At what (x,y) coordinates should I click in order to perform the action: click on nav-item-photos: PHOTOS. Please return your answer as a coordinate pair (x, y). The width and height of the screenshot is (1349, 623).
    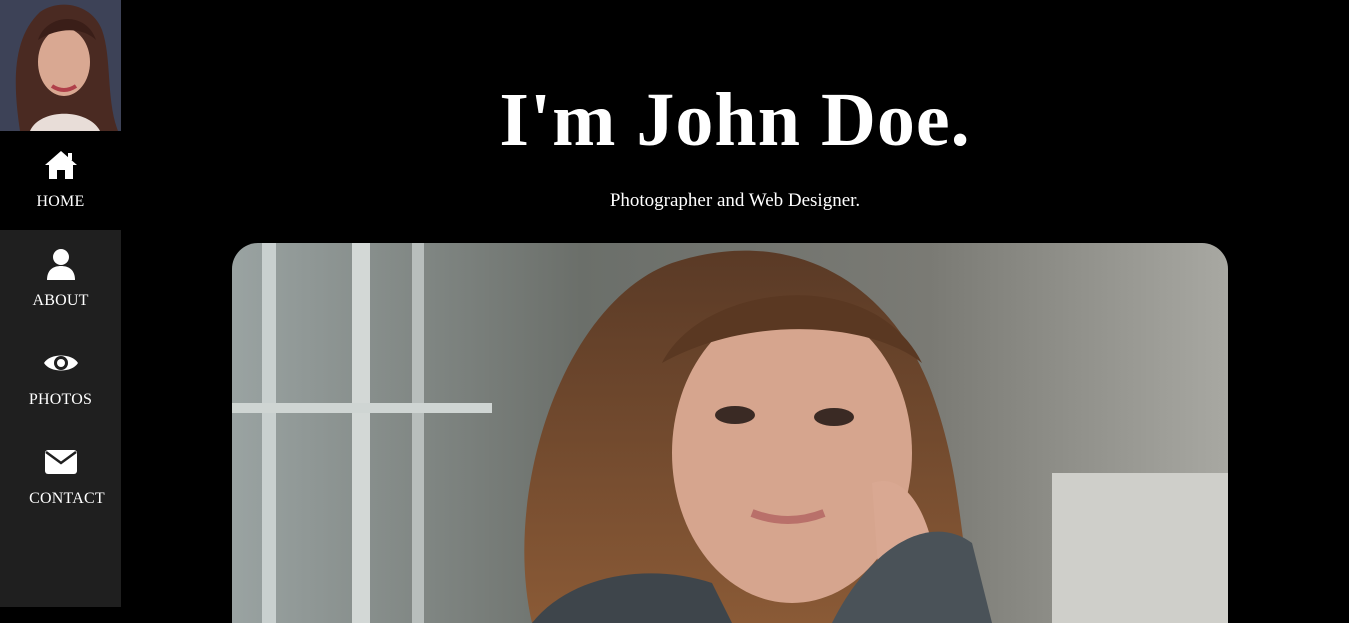
    Looking at the image, I should click on (60, 378).